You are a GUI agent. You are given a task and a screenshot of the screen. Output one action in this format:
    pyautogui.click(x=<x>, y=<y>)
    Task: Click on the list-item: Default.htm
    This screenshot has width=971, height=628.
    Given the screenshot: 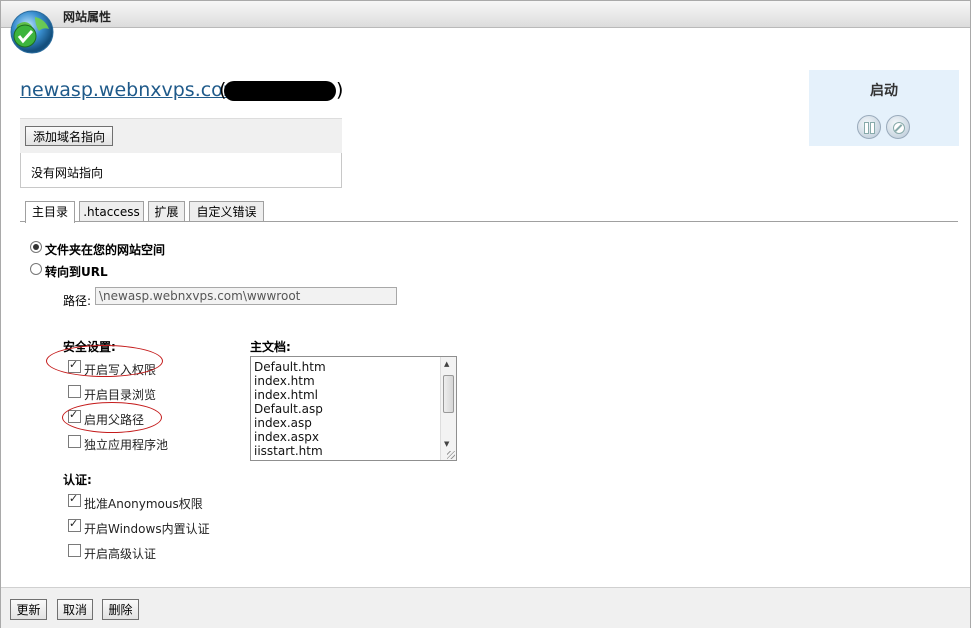 What is the action you would take?
    pyautogui.click(x=290, y=367)
    